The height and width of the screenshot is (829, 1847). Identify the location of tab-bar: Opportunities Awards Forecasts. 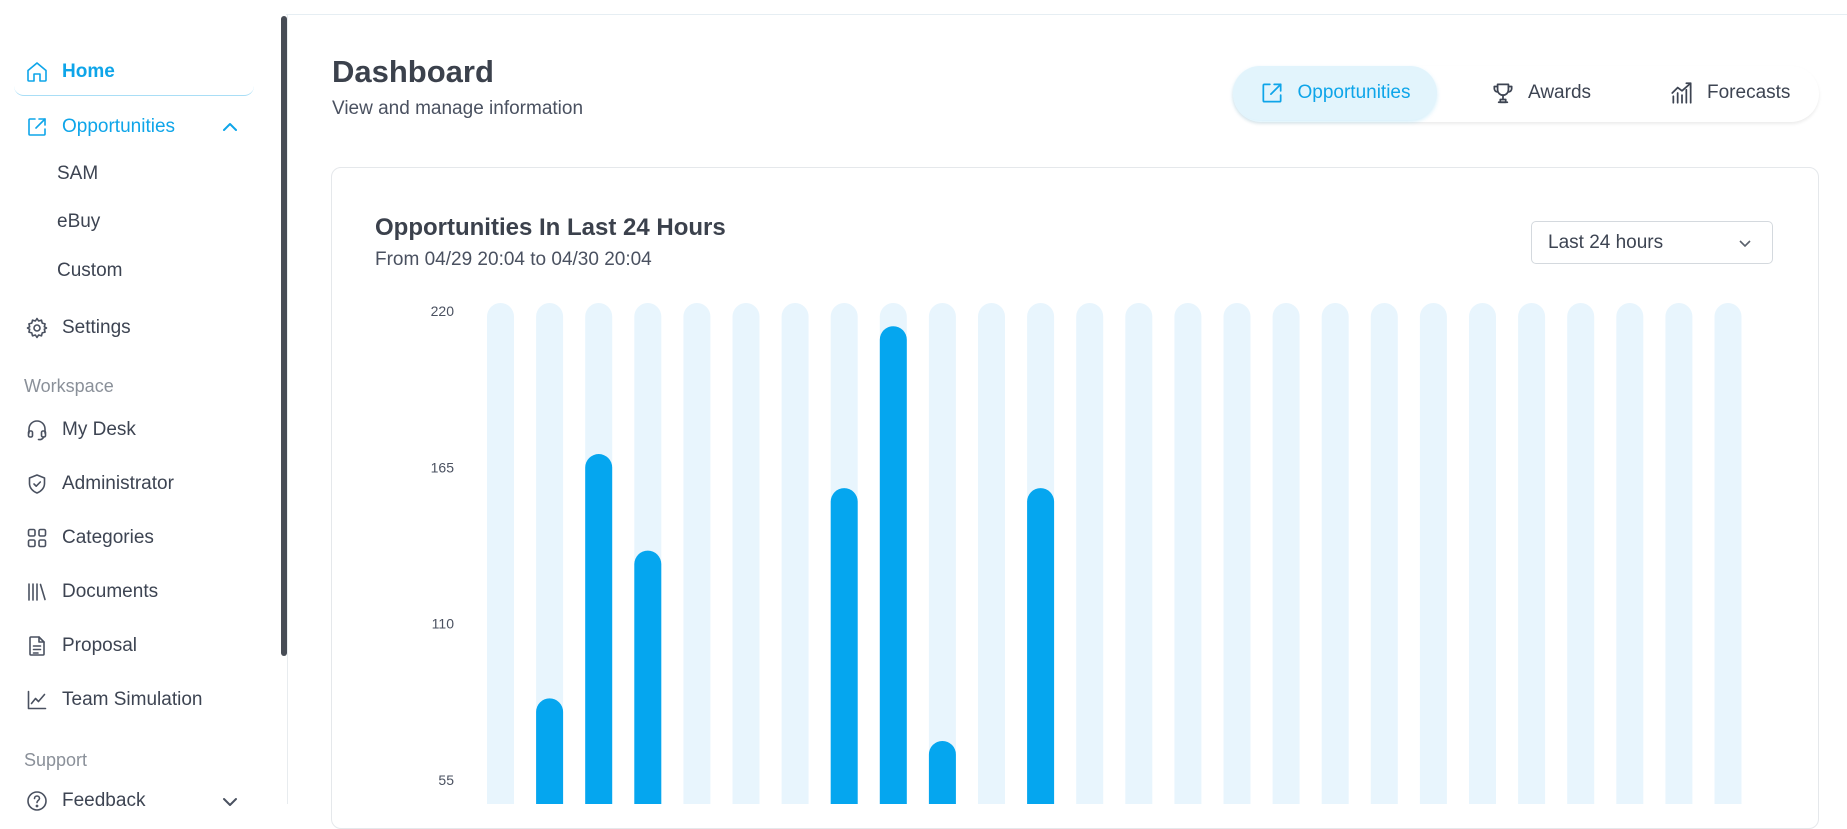
(1526, 94).